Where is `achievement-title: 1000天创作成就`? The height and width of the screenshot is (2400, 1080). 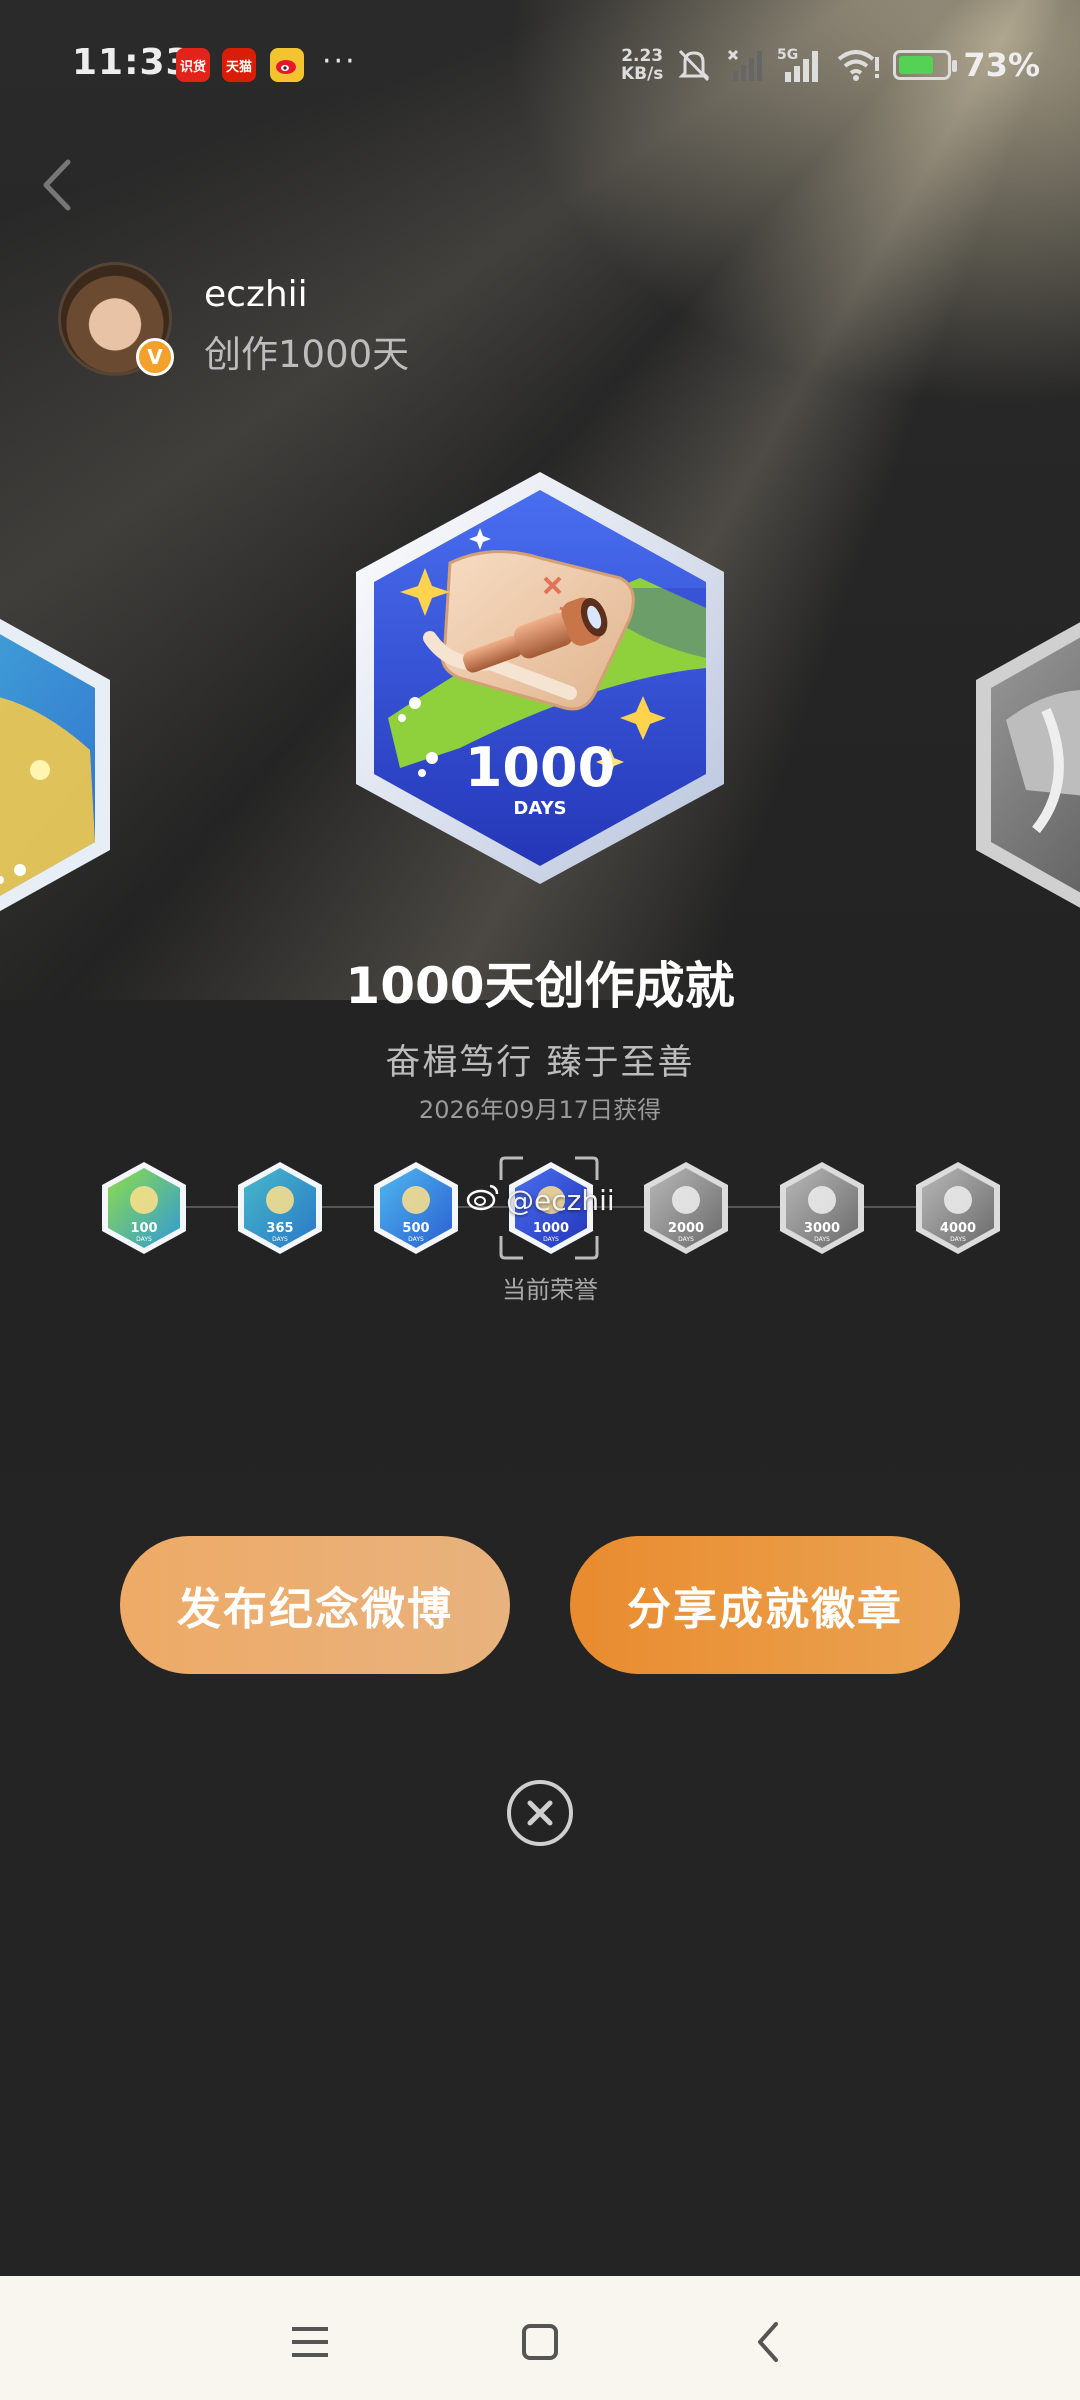 achievement-title: 1000天创作成就 is located at coordinates (540, 986).